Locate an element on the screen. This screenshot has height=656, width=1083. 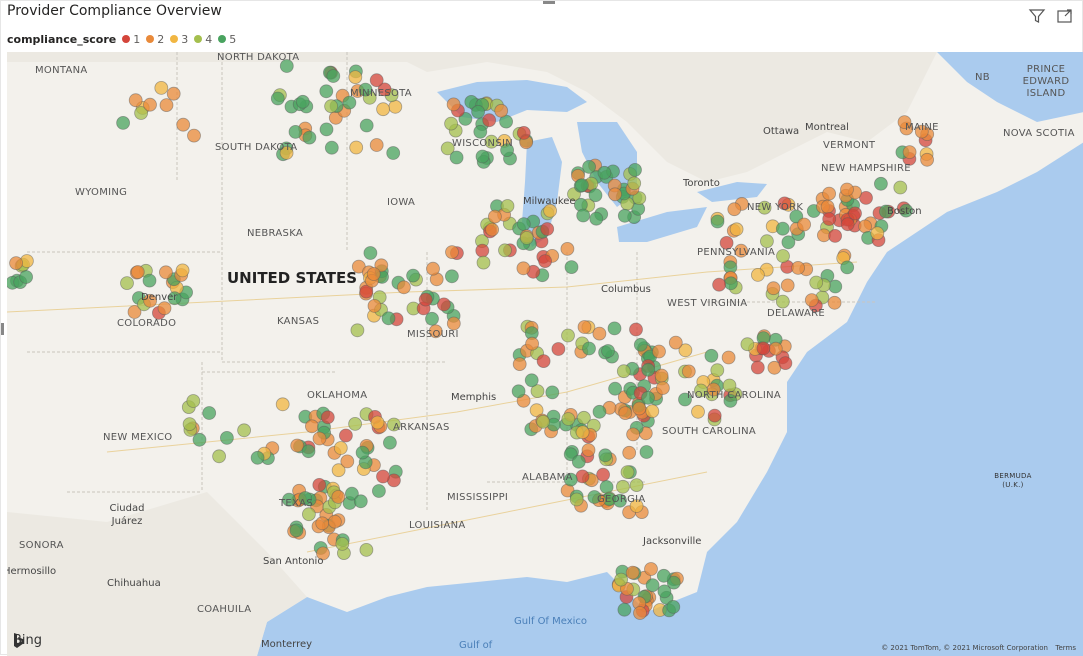
resize-handle-top is located at coordinates (549, 2).